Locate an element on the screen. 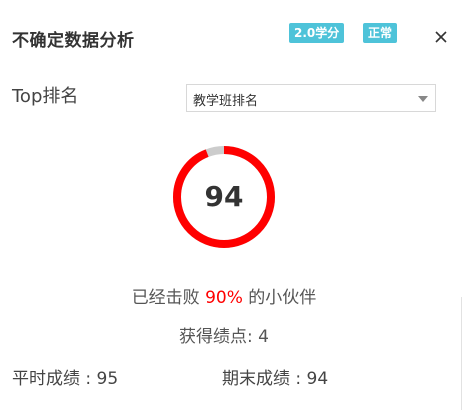  close-icon is located at coordinates (441, 37).